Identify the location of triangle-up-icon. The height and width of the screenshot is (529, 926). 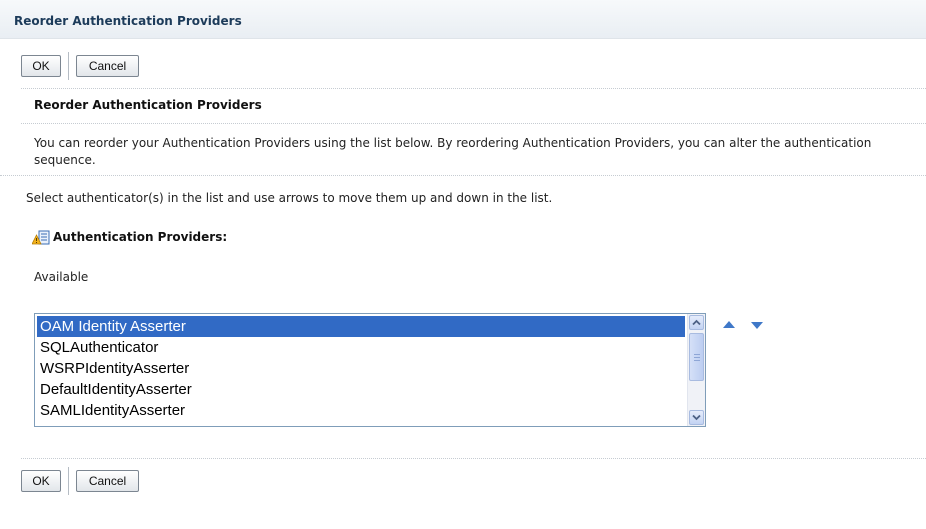
(729, 324).